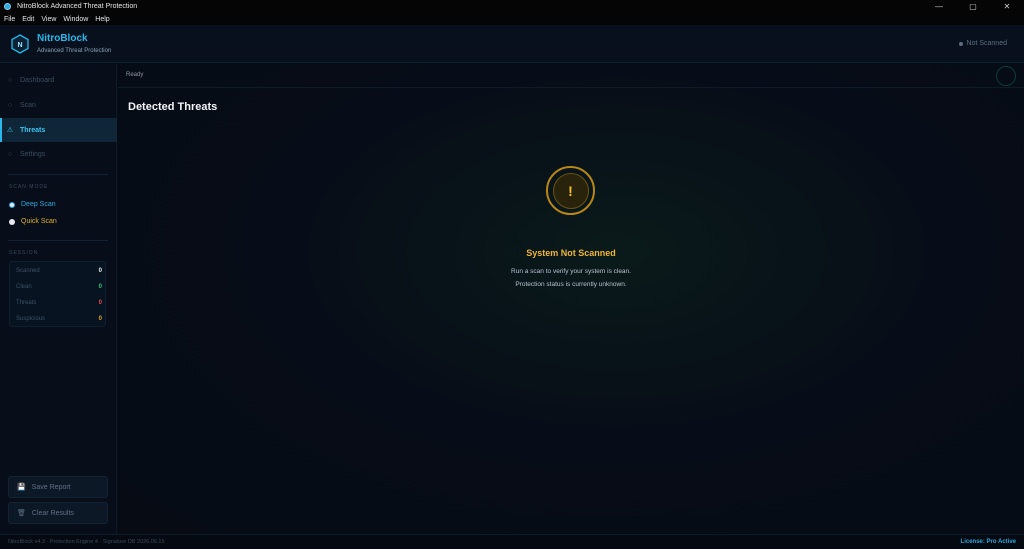 The width and height of the screenshot is (1024, 549). What do you see at coordinates (28, 105) in the screenshot?
I see `sidebar-item-label: Scan` at bounding box center [28, 105].